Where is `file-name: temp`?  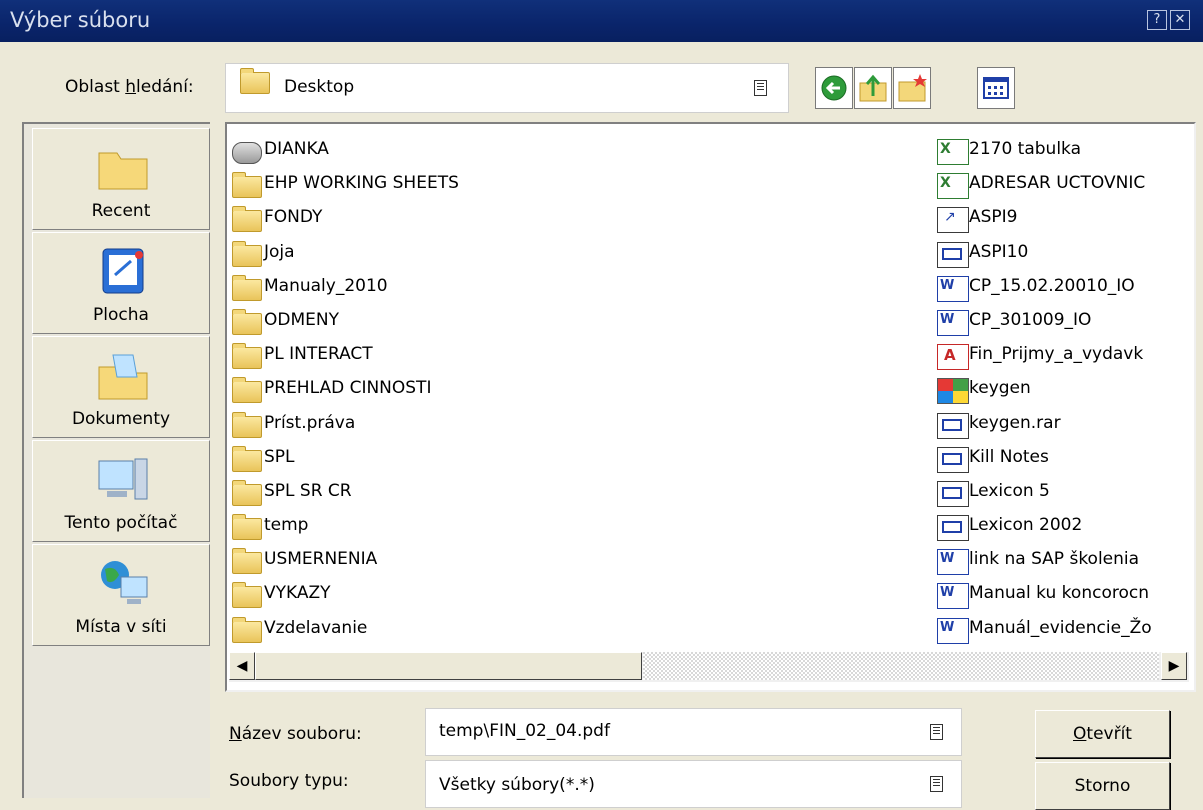
file-name: temp is located at coordinates (286, 525).